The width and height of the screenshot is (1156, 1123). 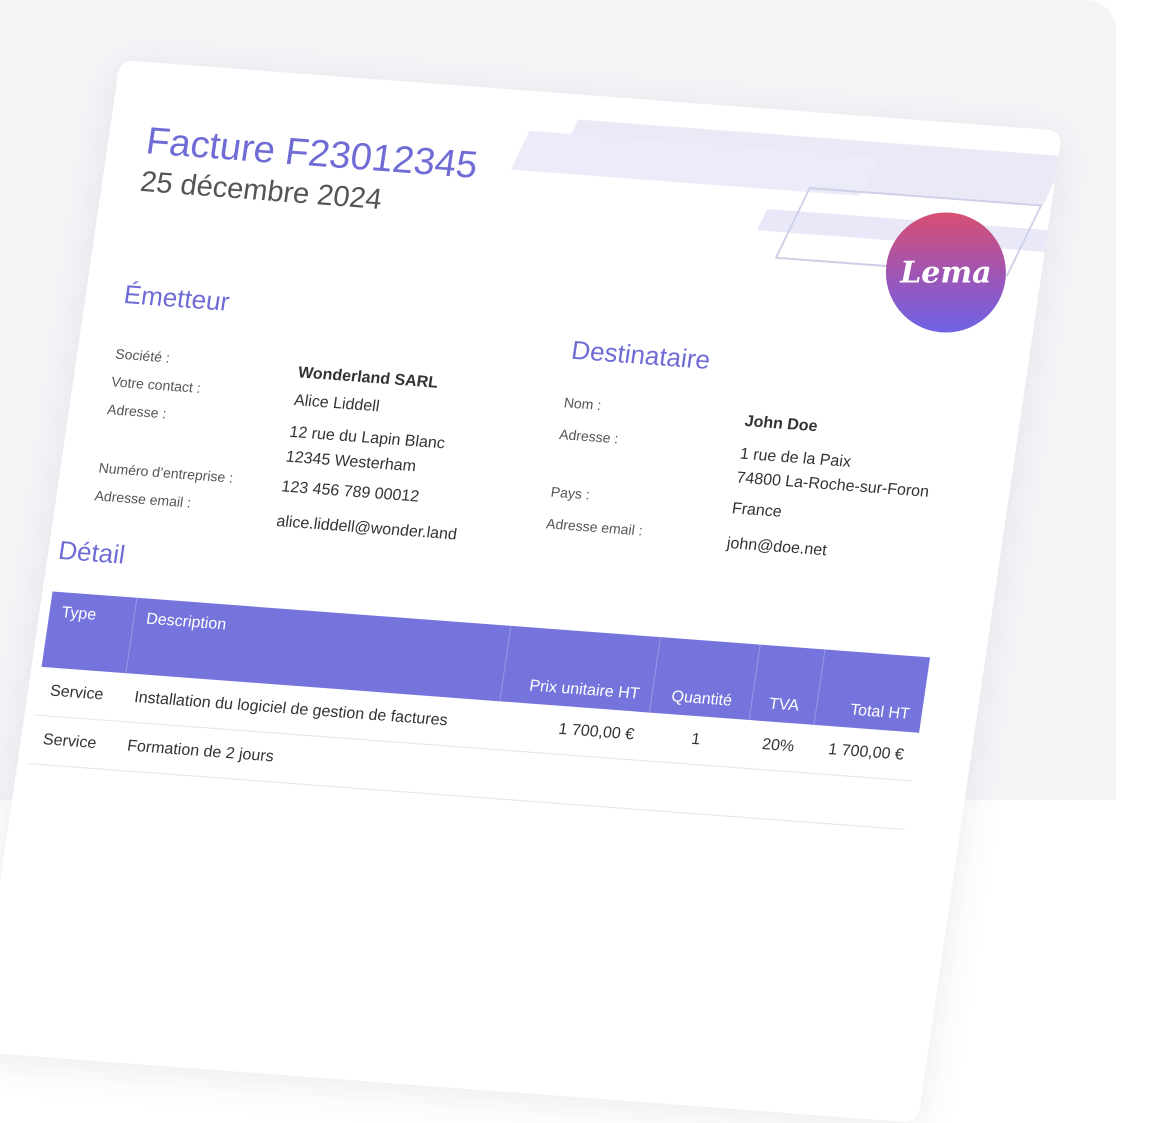 I want to click on recipient-email: john@doe.net, so click(x=777, y=547).